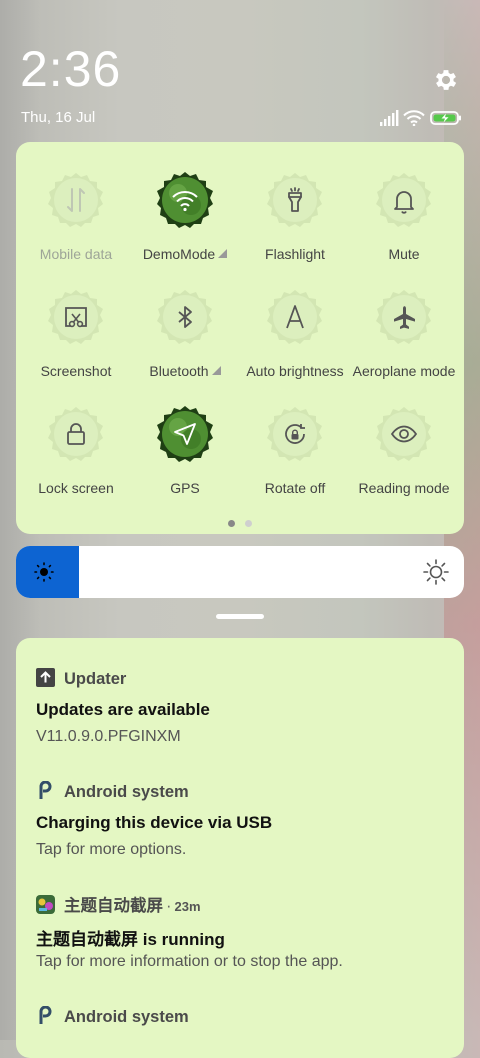  Describe the element at coordinates (76, 488) in the screenshot. I see `tile-label: Lock screen` at that location.